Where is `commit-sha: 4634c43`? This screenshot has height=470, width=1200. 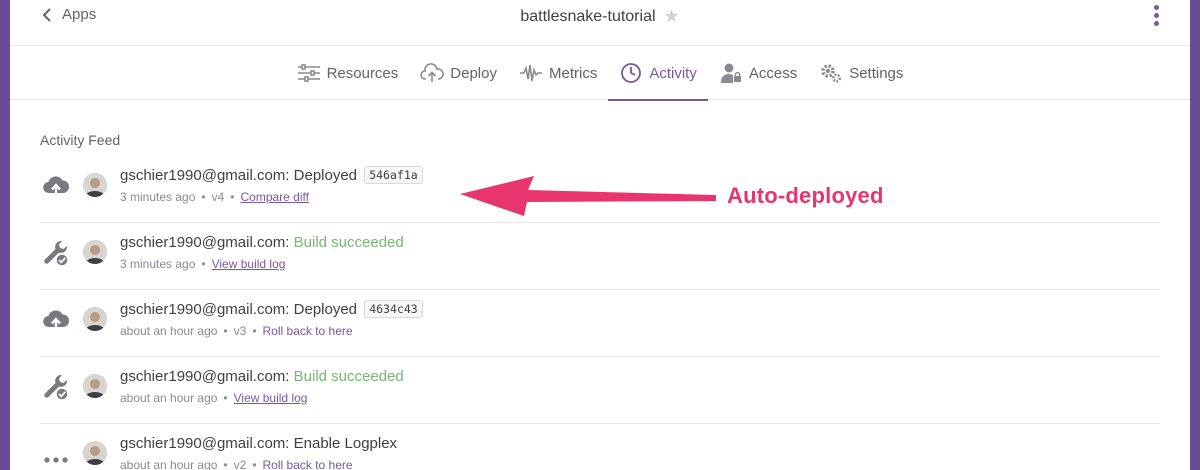 commit-sha: 4634c43 is located at coordinates (393, 309).